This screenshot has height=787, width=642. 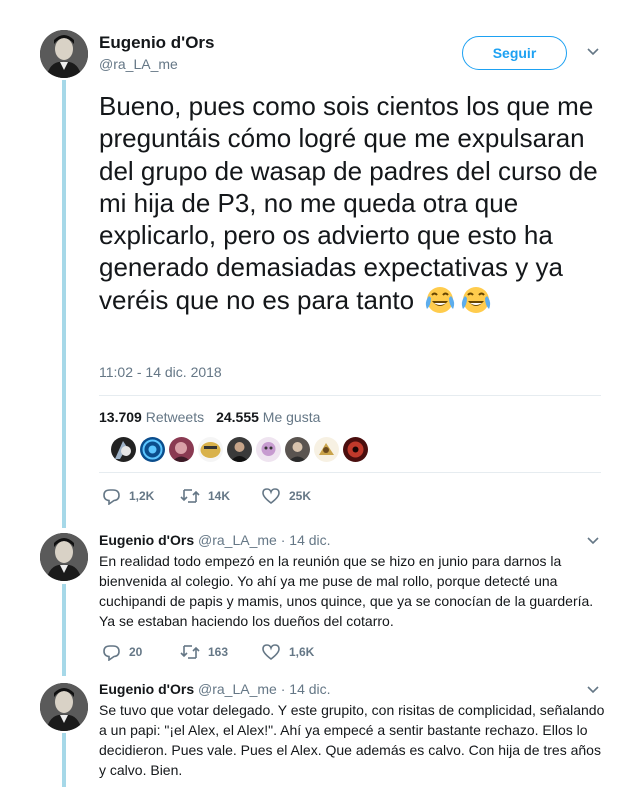 I want to click on reply-count: 1,2K, so click(x=142, y=496).